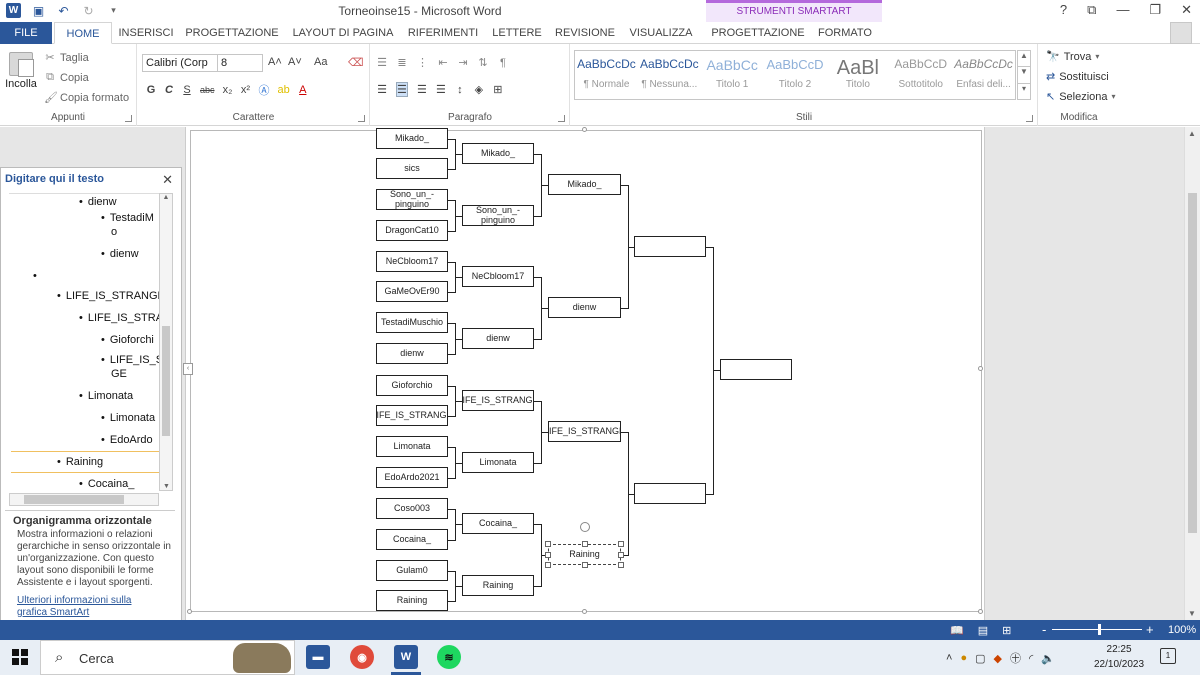  What do you see at coordinates (187, 90) in the screenshot?
I see `underline-button: S` at bounding box center [187, 90].